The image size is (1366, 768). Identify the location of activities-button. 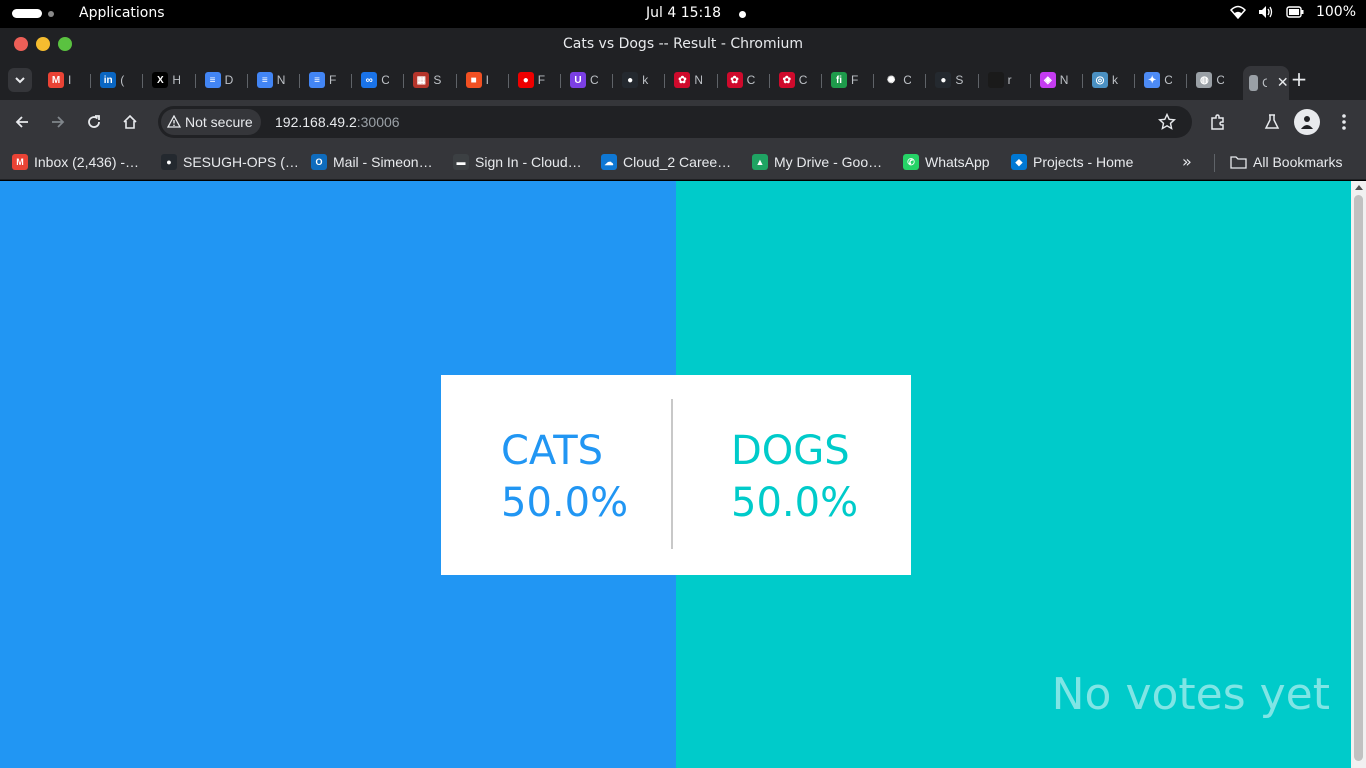
(27, 13).